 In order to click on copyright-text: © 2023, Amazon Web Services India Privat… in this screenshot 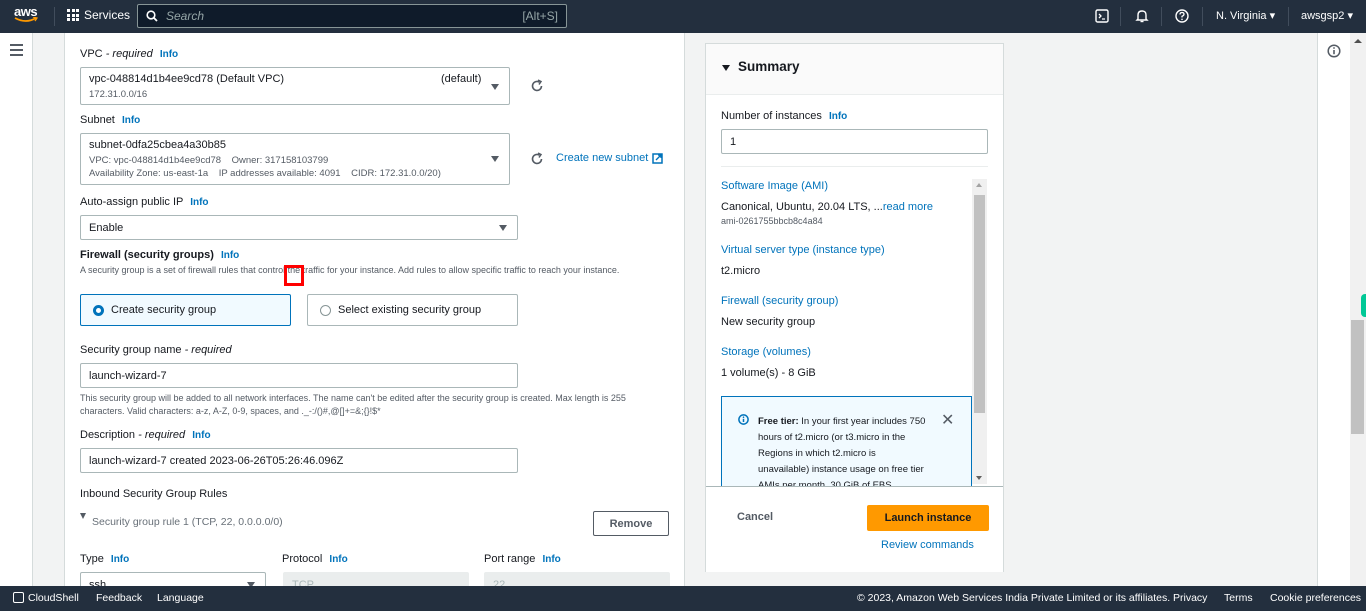, I will do `click(1014, 598)`.